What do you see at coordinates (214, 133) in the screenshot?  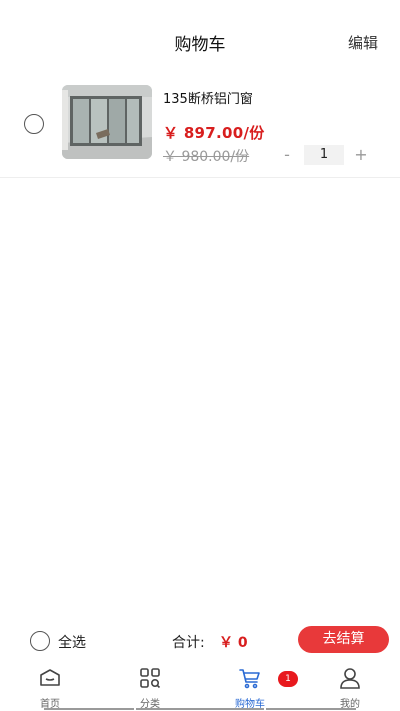 I see `product-price: ￥ 897.00/份` at bounding box center [214, 133].